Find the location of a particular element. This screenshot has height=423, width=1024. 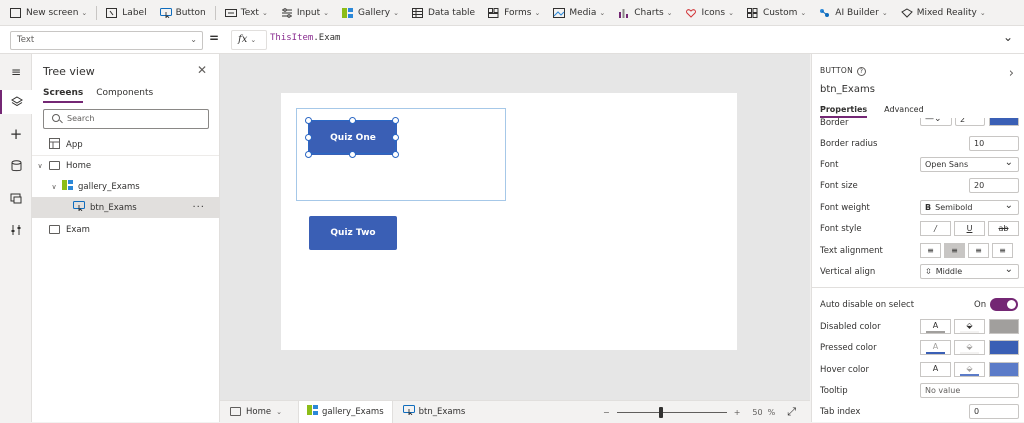

tree-node-exam: Exam is located at coordinates (125, 229).